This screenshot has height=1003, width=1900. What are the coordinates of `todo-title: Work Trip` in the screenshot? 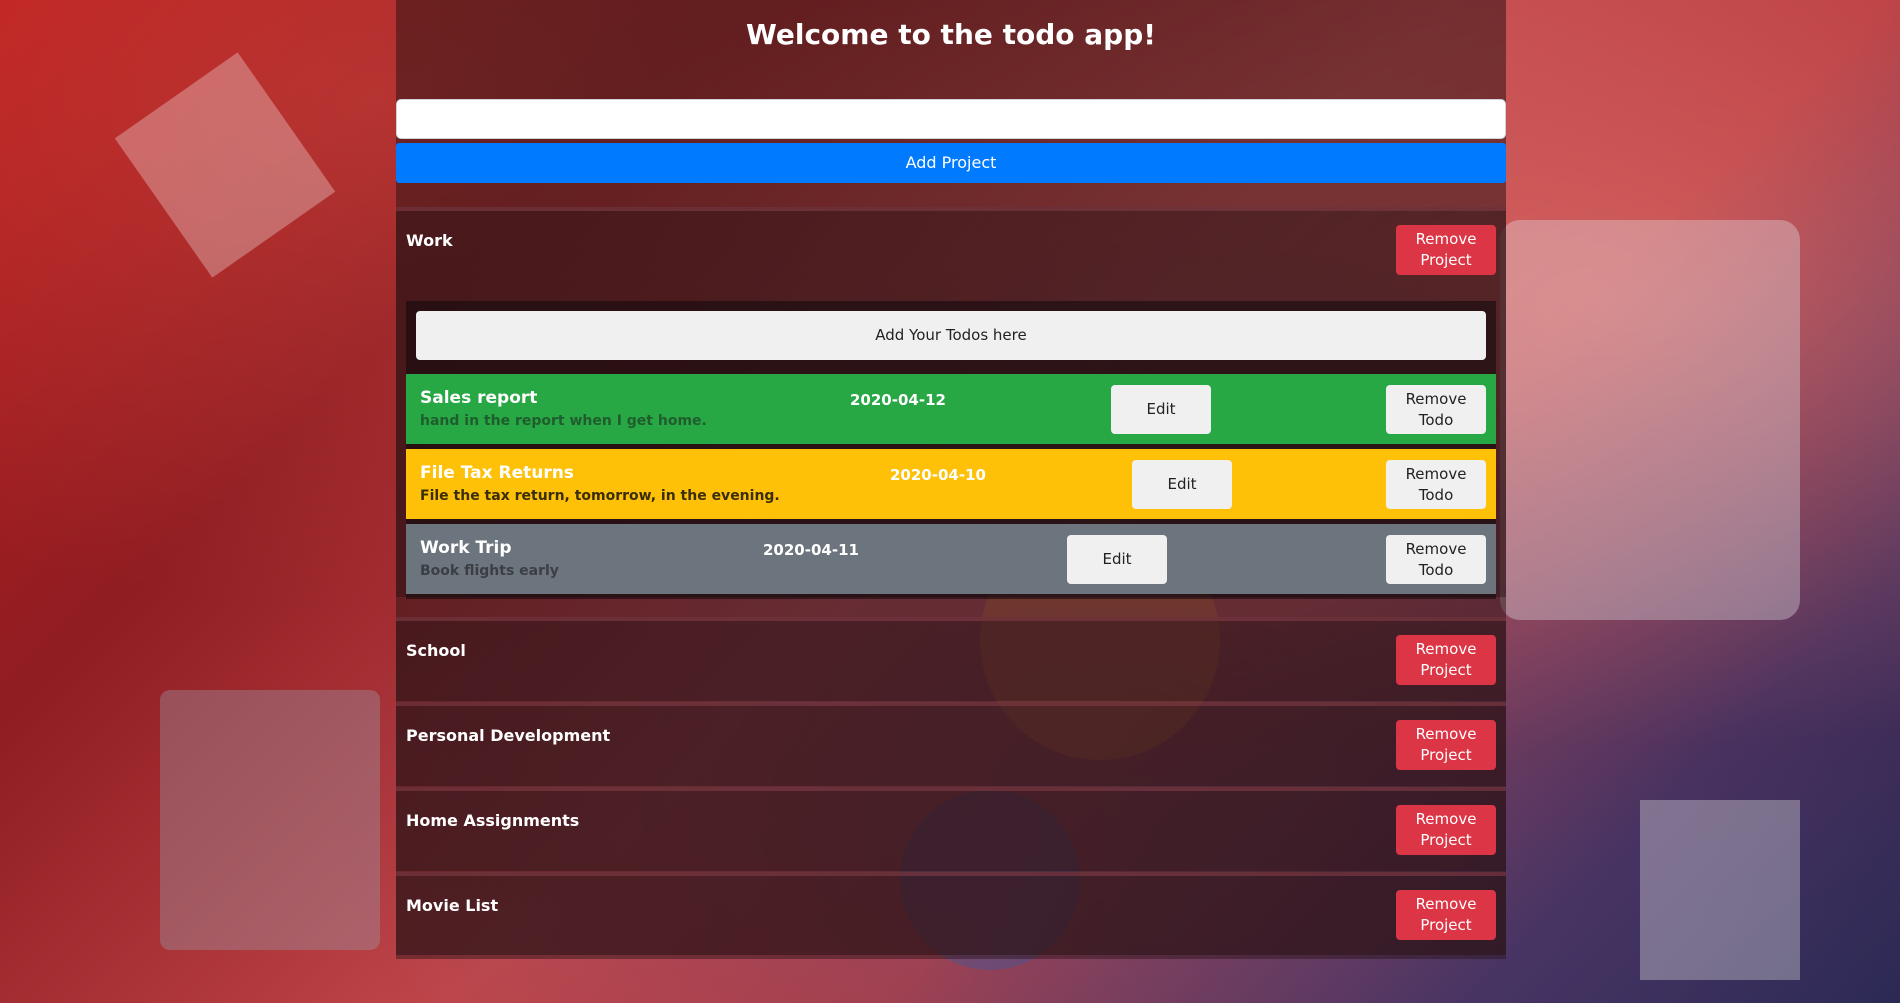 It's located at (466, 548).